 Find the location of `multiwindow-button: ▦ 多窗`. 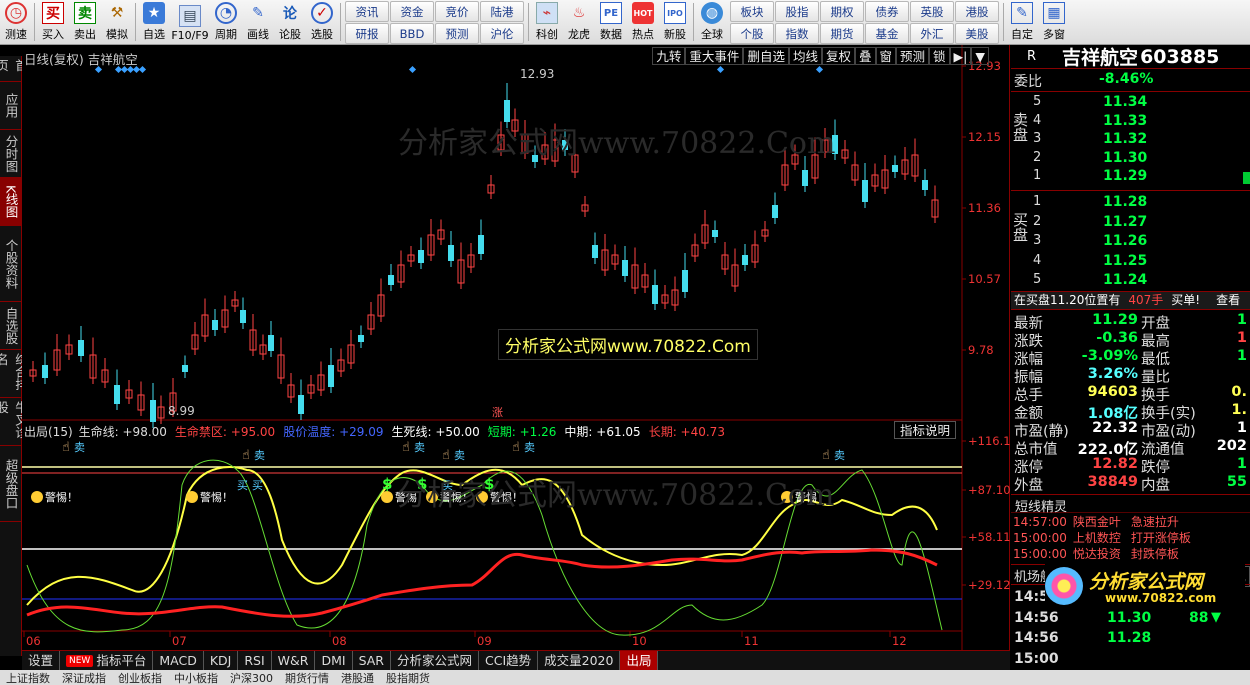

multiwindow-button: ▦ 多窗 is located at coordinates (1054, 22).